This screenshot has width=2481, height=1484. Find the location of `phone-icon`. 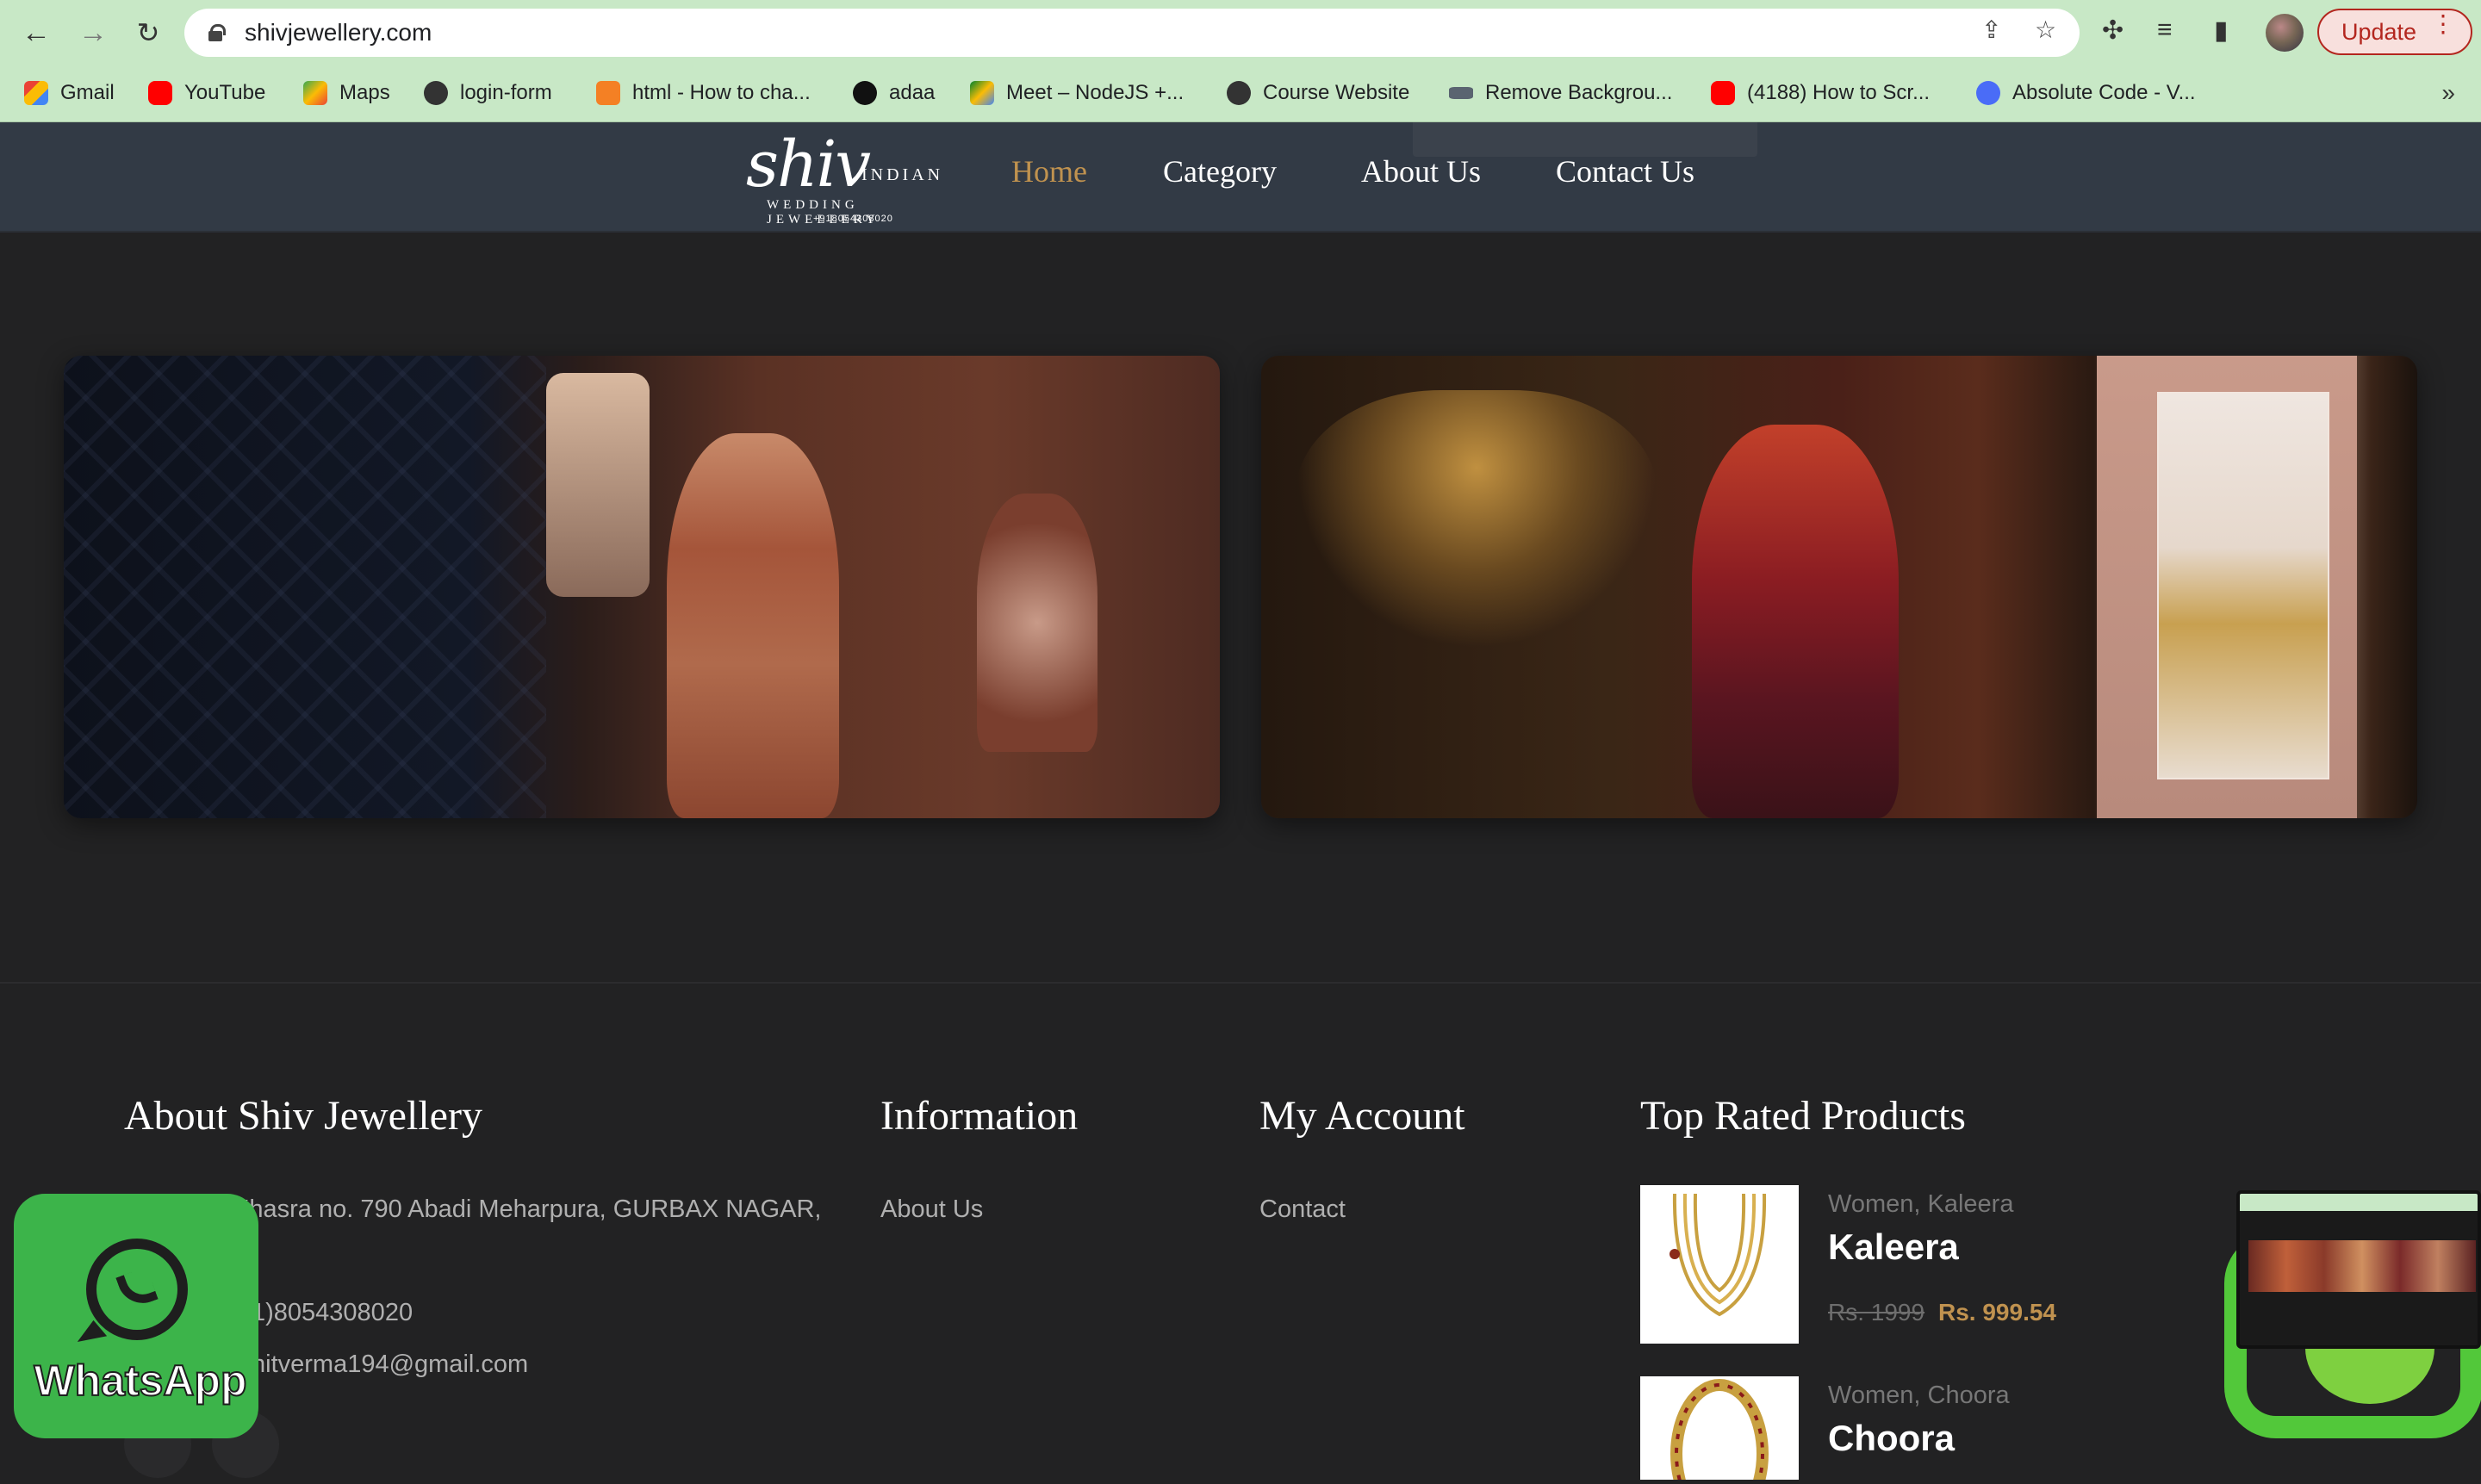

phone-icon is located at coordinates (137, 1288).